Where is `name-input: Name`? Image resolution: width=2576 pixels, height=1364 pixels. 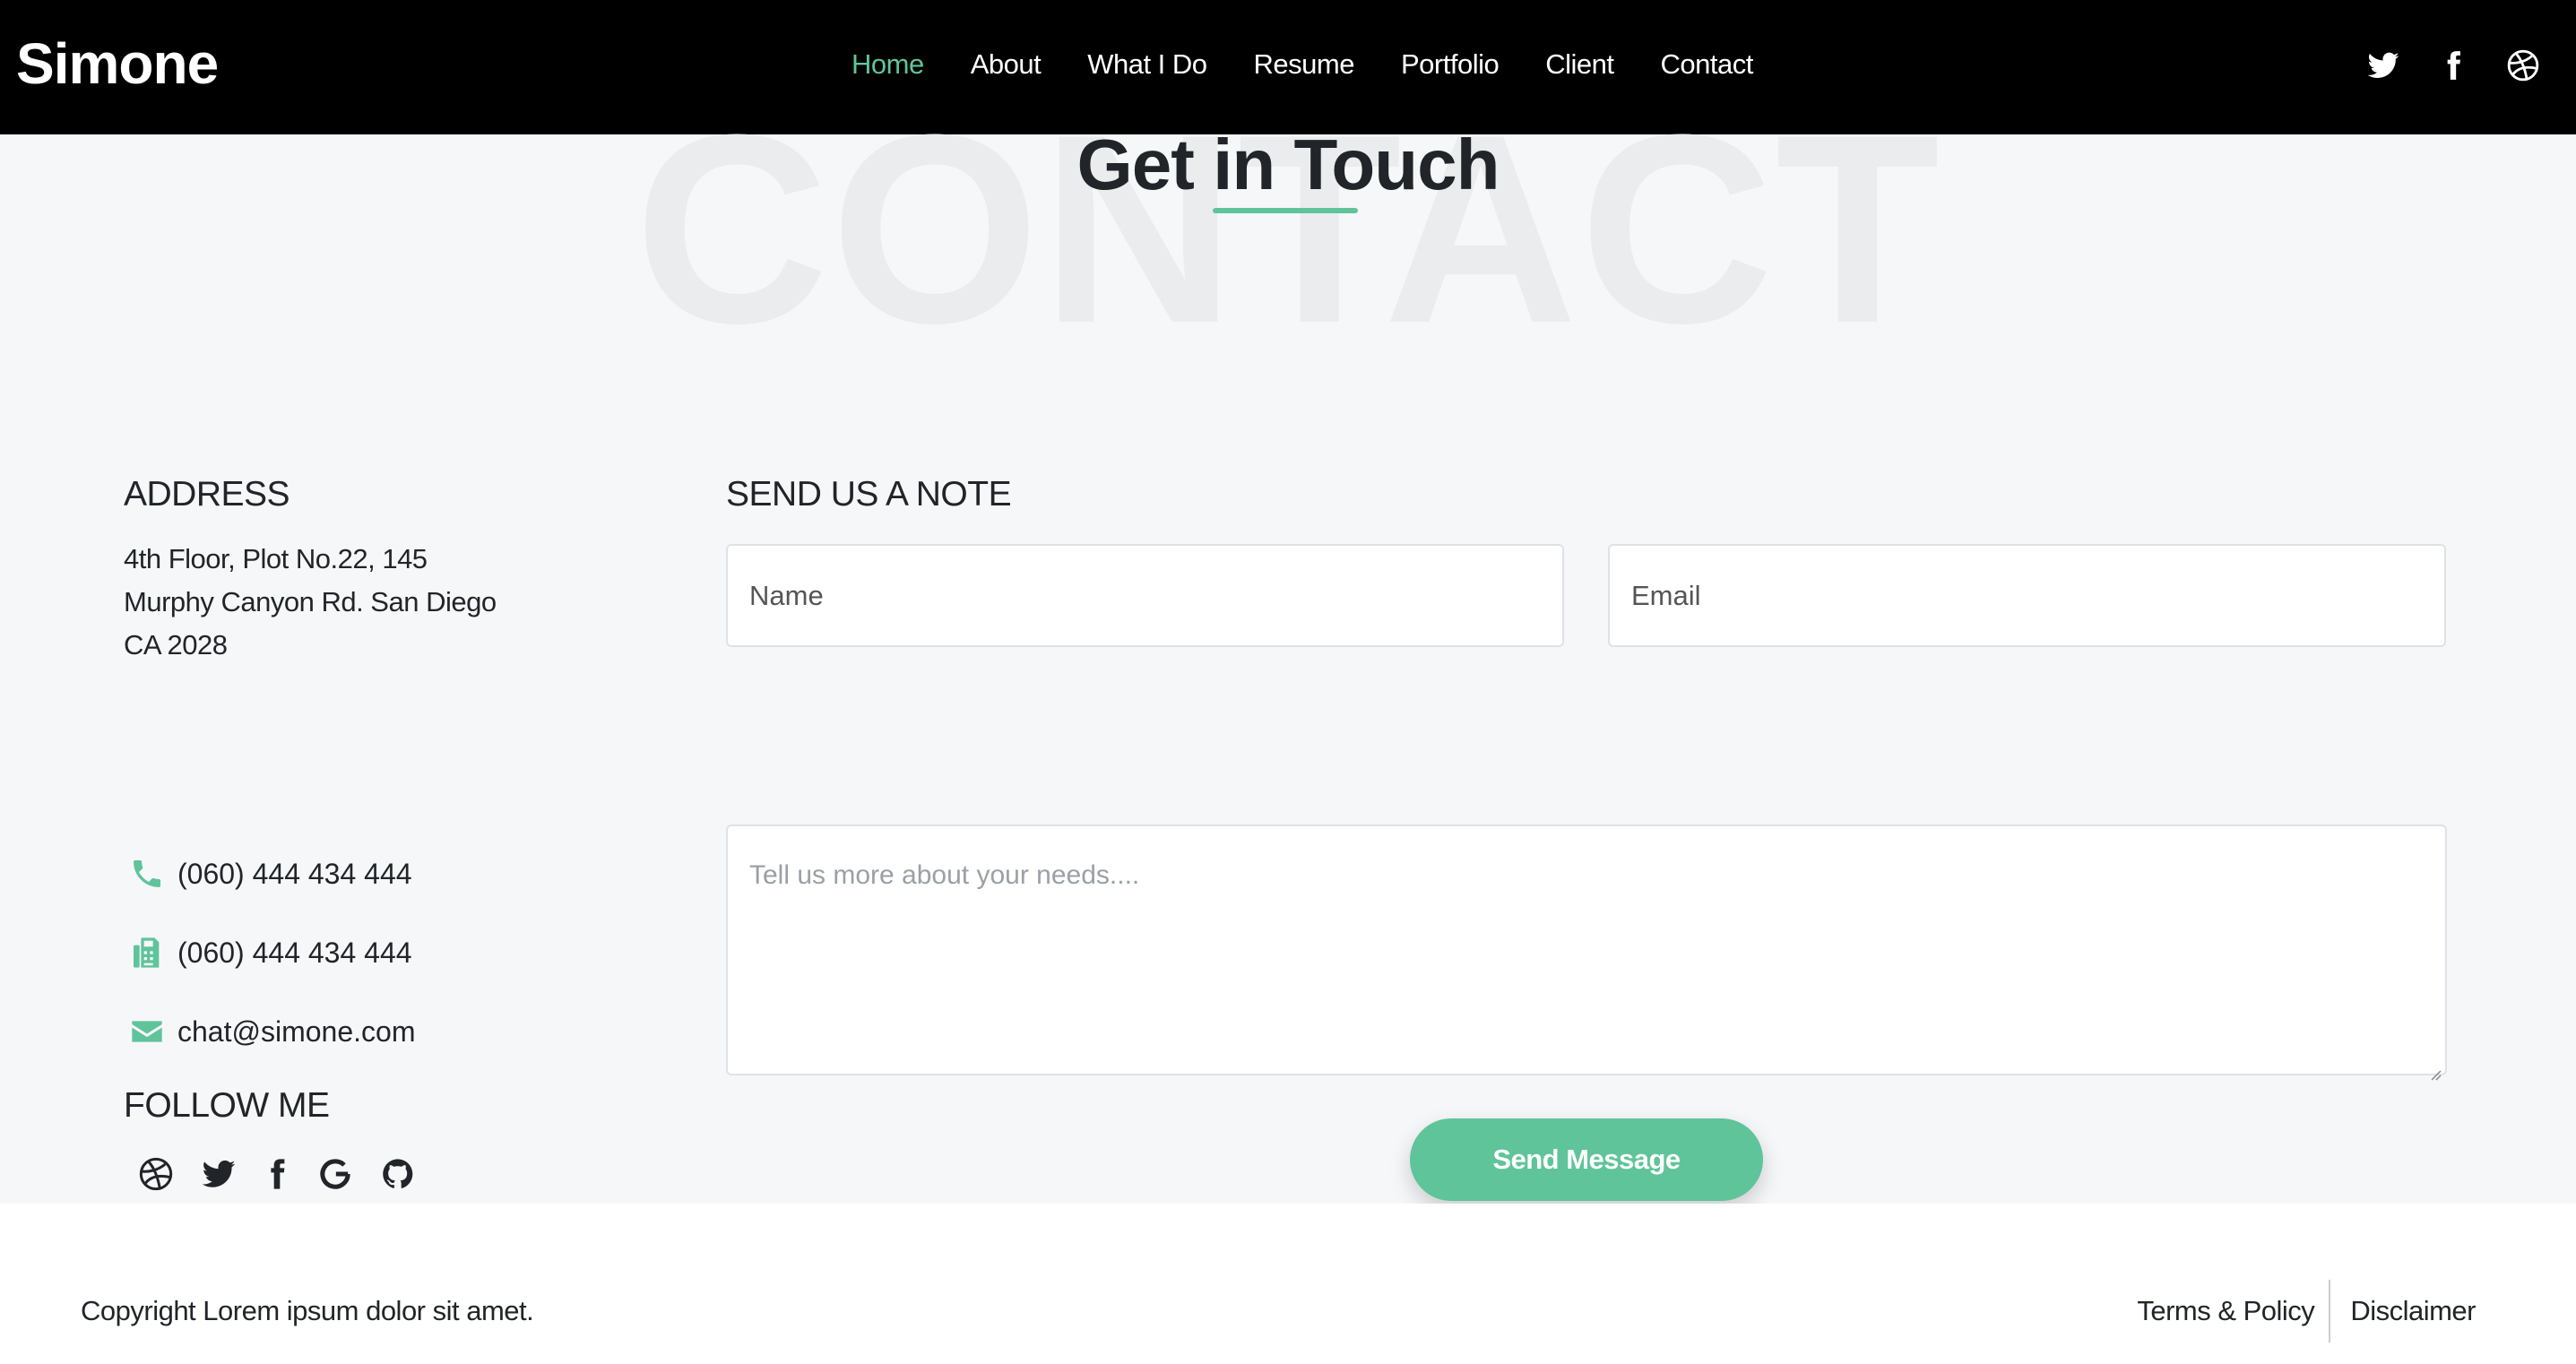
name-input: Name is located at coordinates (1145, 595).